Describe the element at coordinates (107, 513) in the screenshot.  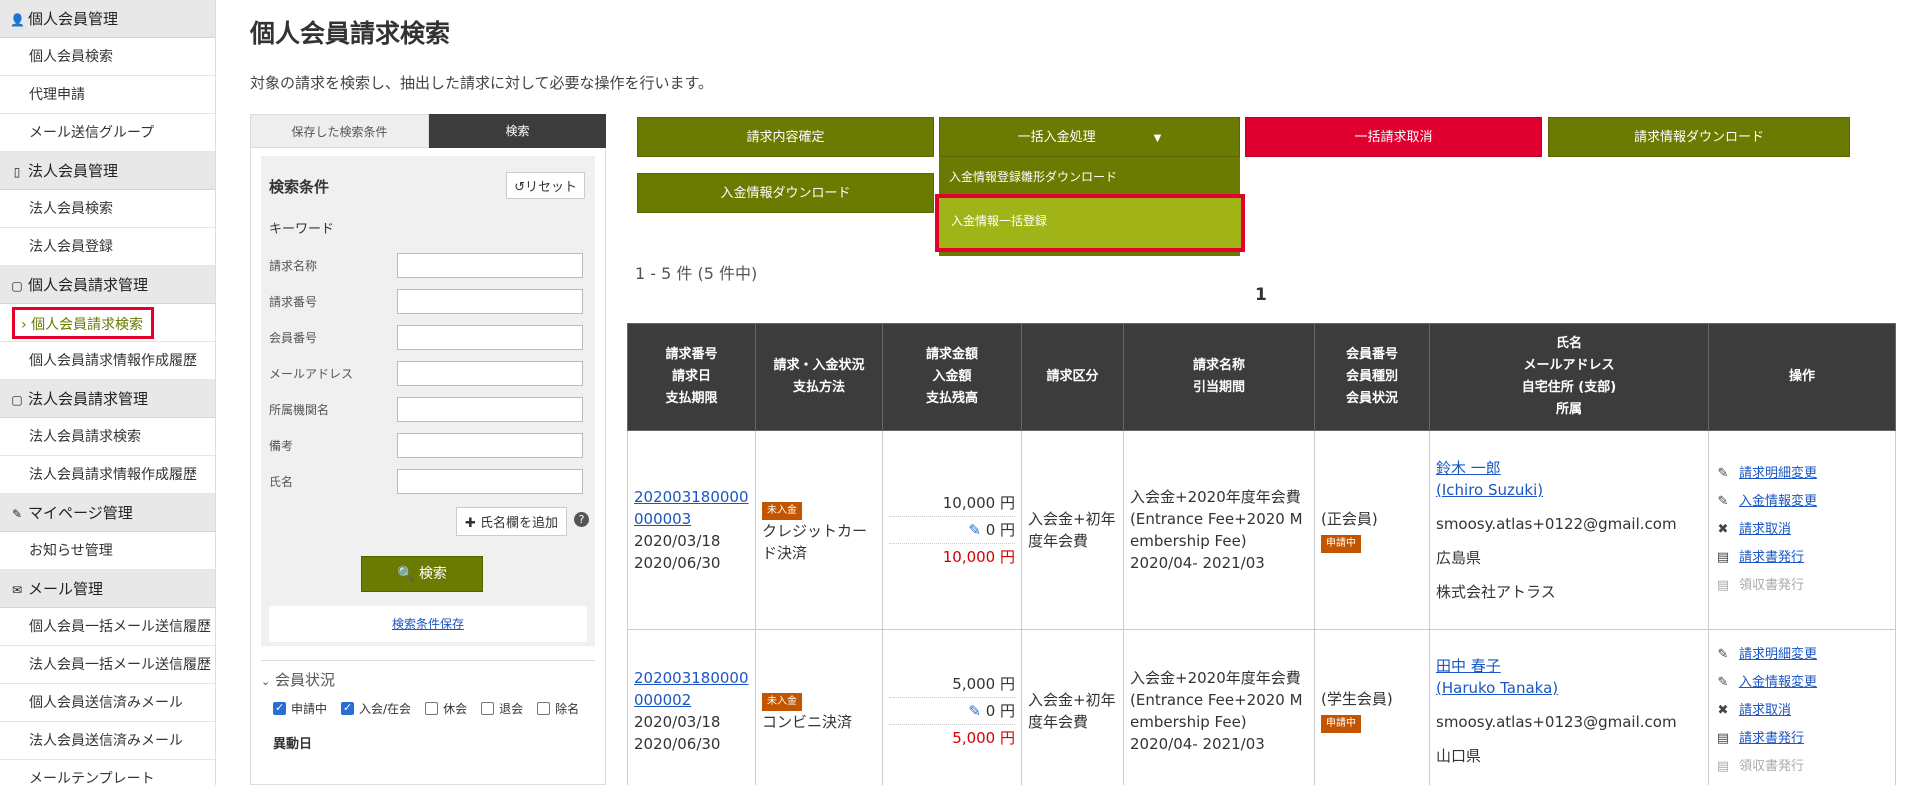
I see `sidebar-section-mypage: ✎ マイページ管理` at that location.